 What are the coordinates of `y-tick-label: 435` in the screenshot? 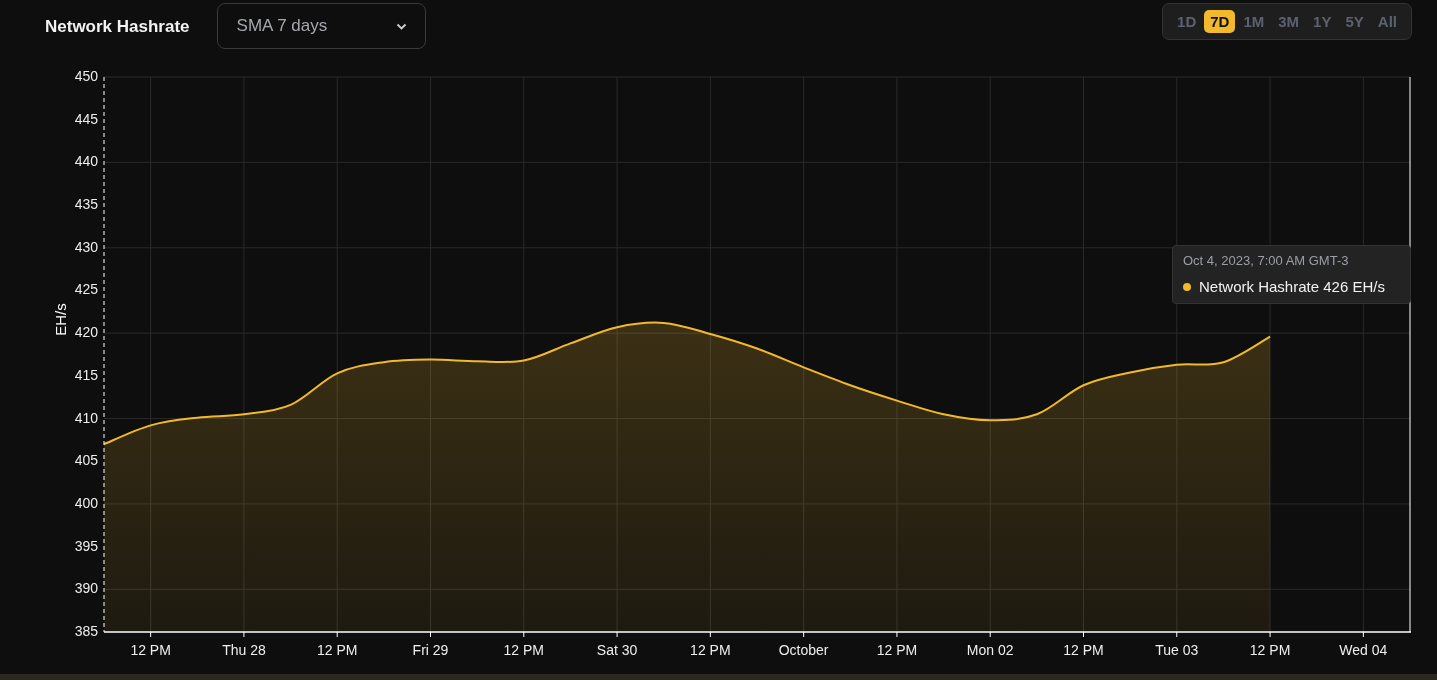 It's located at (86, 204).